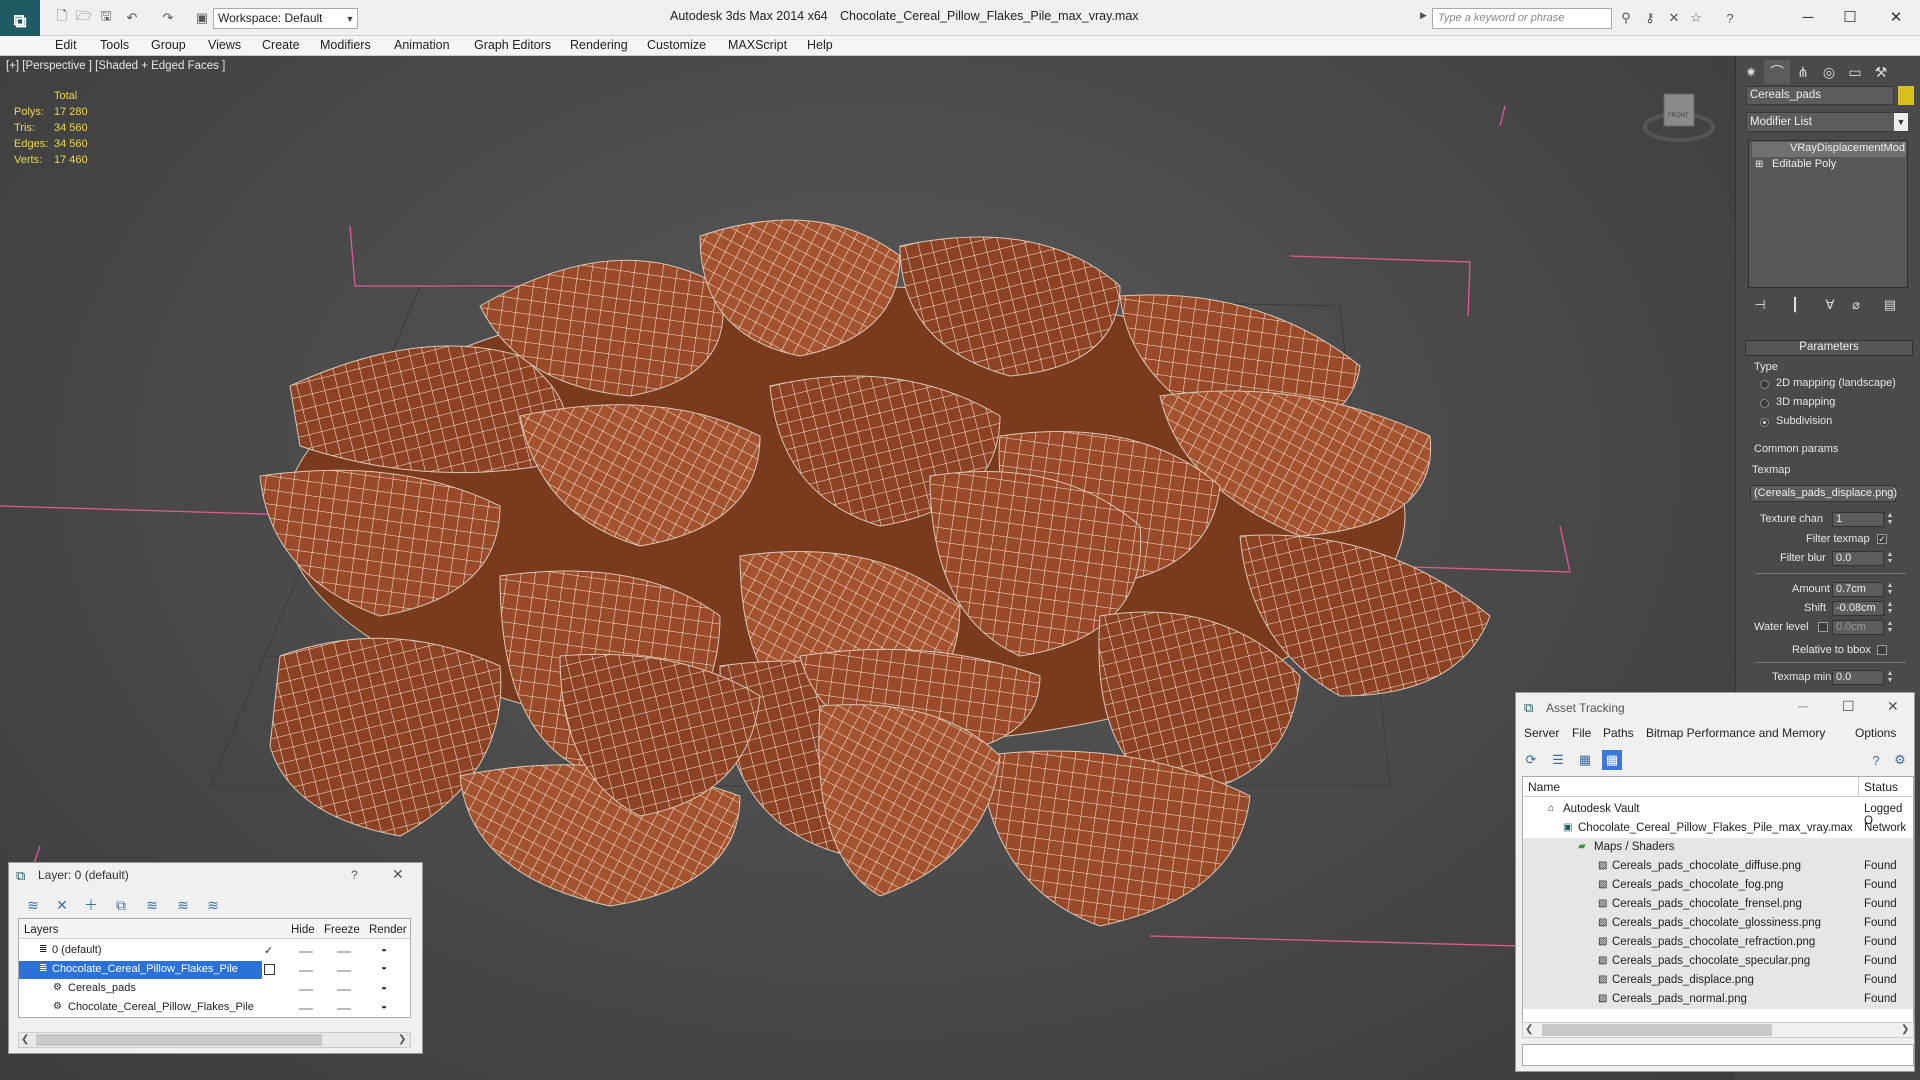 Image resolution: width=1920 pixels, height=1080 pixels. Describe the element at coordinates (1760, 305) in the screenshot. I see `pin-stack-icon: ⊣` at that location.